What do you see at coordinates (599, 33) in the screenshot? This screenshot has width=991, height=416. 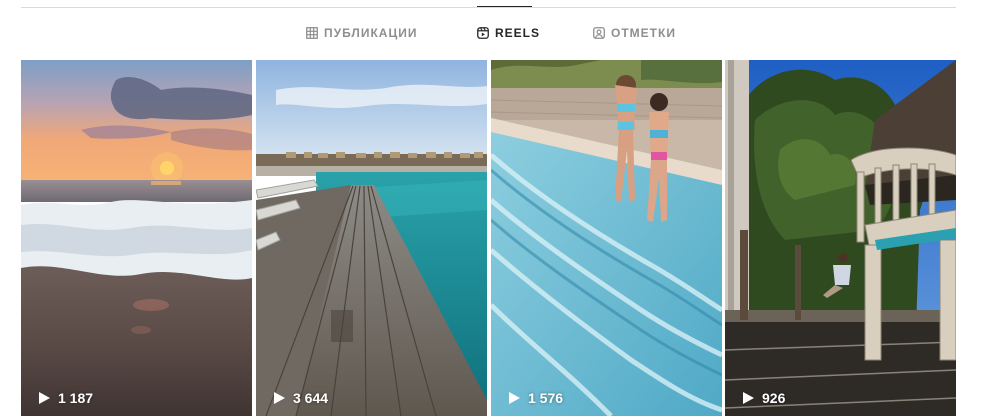 I see `tagged-user-icon` at bounding box center [599, 33].